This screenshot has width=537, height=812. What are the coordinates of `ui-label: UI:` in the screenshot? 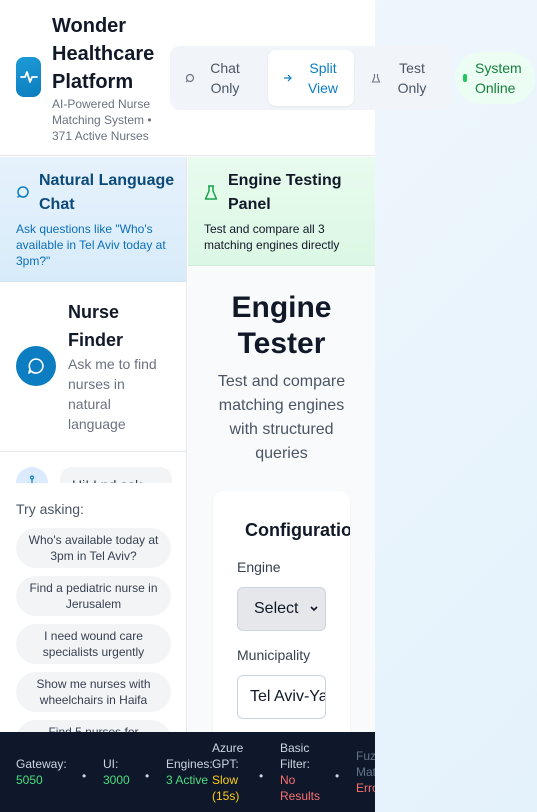 It's located at (111, 764).